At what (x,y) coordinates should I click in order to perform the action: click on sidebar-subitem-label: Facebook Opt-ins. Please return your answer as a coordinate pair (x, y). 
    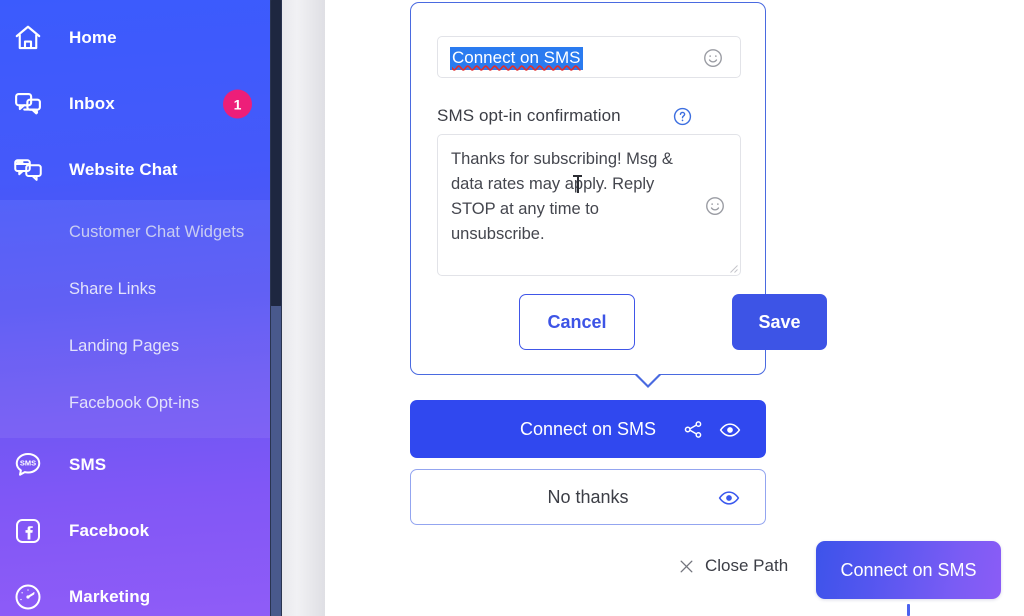
    Looking at the image, I should click on (134, 403).